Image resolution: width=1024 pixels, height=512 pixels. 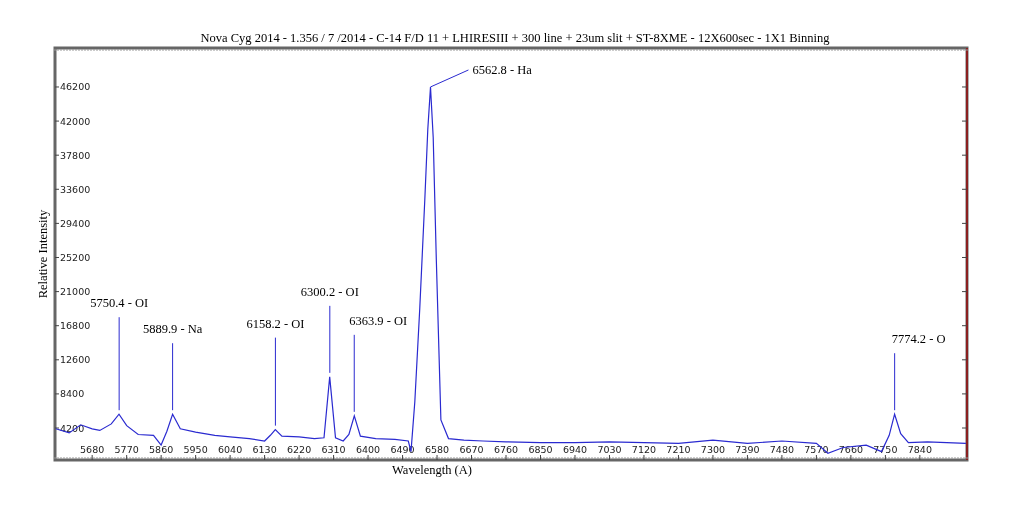 I want to click on peak-label: 7774.2 - O, so click(x=918, y=339).